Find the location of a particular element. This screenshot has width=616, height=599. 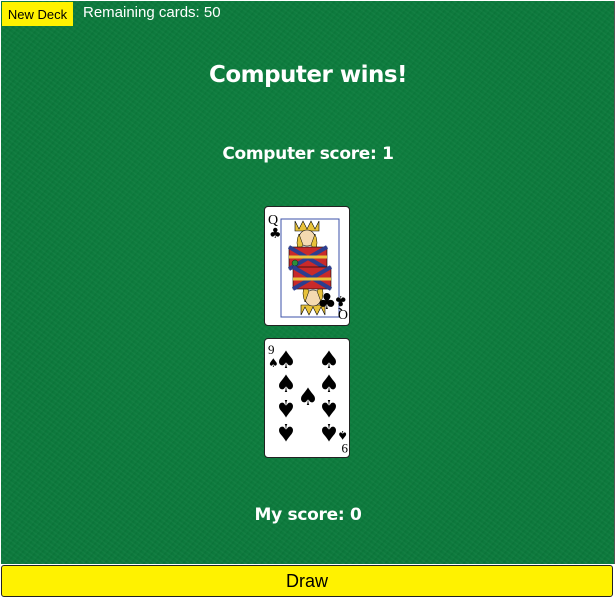

player-card-nine-of-spades: 9 ♠ ♠ ♠ ♠ ♠ ♠ ♠ ♠ ♠ ♠ 9 ♠ is located at coordinates (307, 398).